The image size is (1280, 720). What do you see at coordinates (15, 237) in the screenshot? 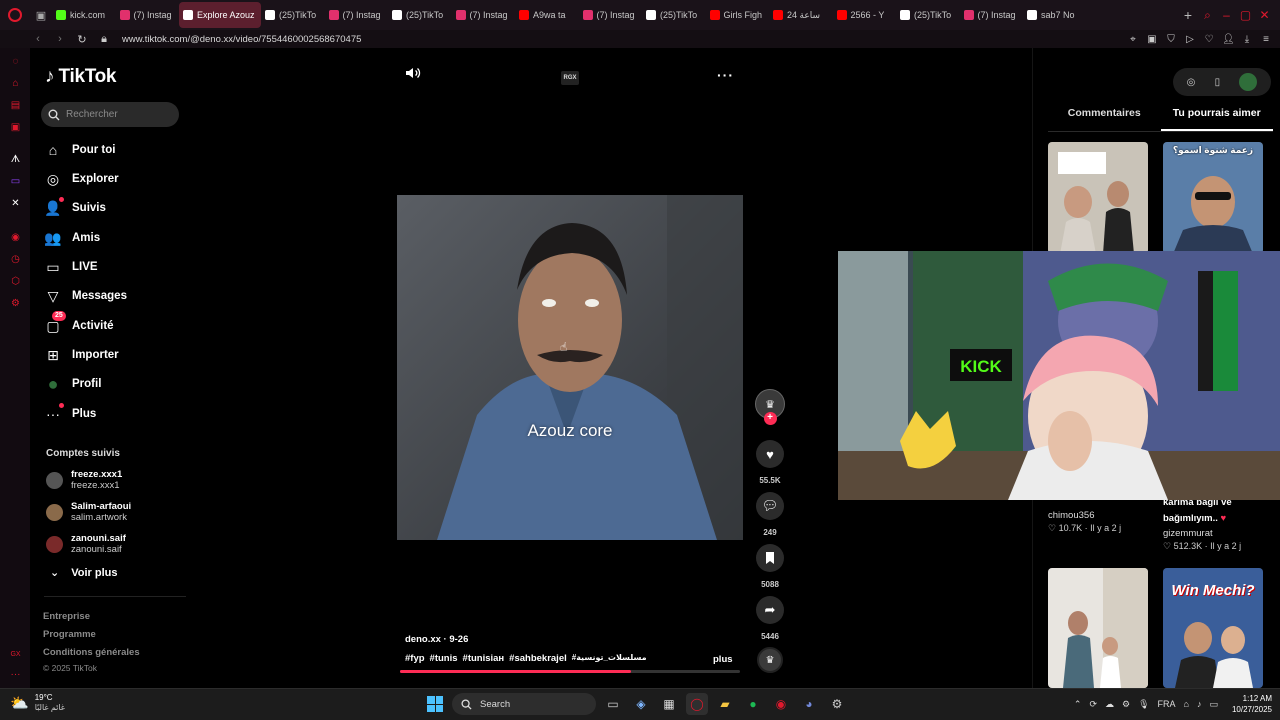
I see `player-sidebar-icon: ◉` at bounding box center [15, 237].